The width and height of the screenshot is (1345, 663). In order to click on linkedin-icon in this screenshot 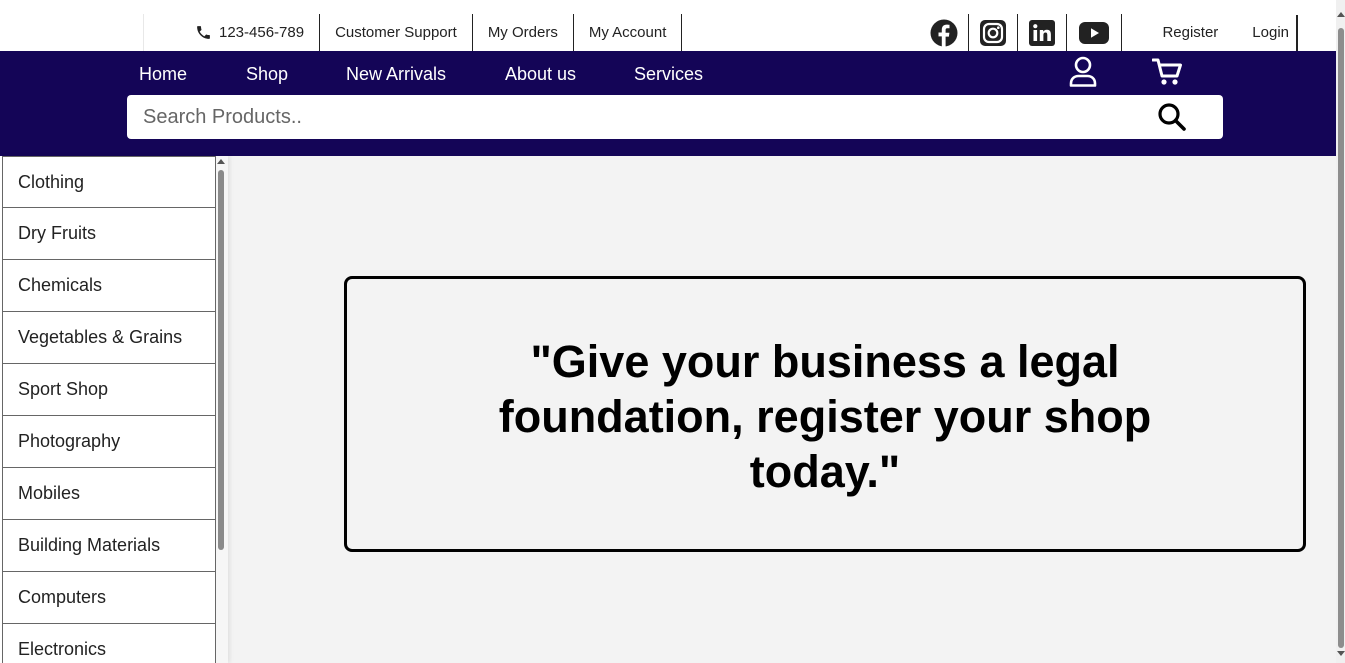, I will do `click(1042, 32)`.